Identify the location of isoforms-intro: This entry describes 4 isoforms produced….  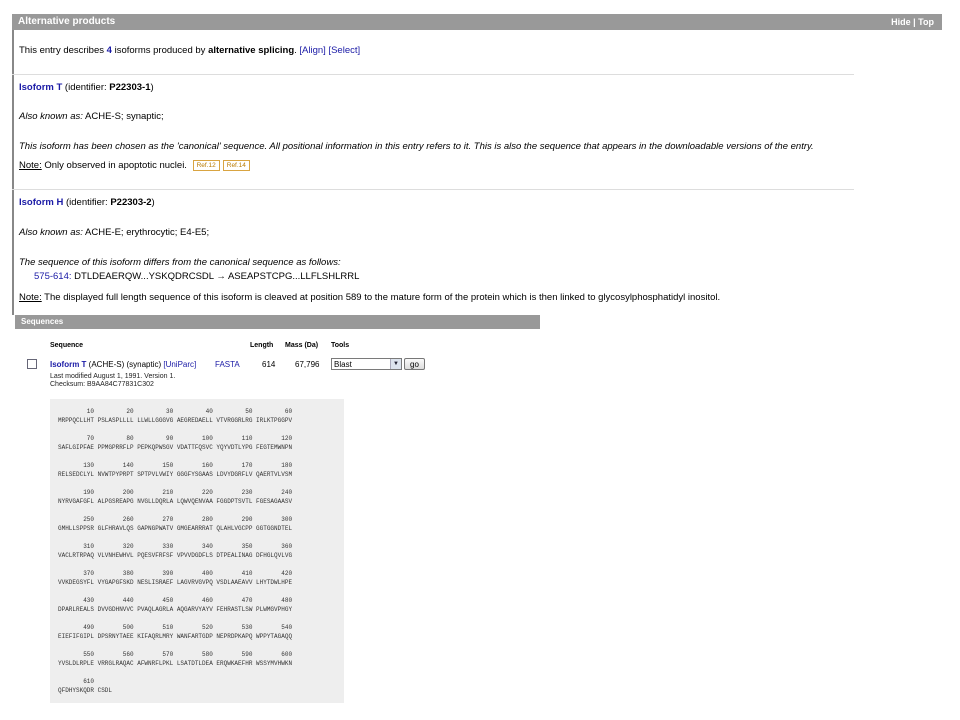
(189, 50).